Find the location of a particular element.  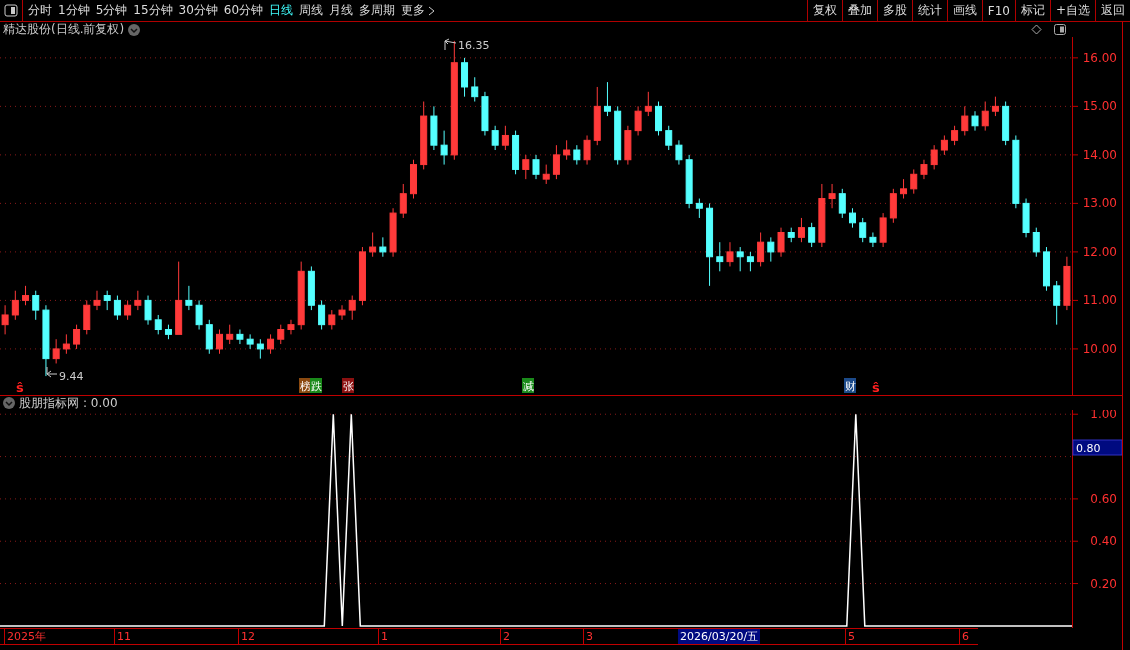

period-tab: 15分钟 is located at coordinates (153, 10).